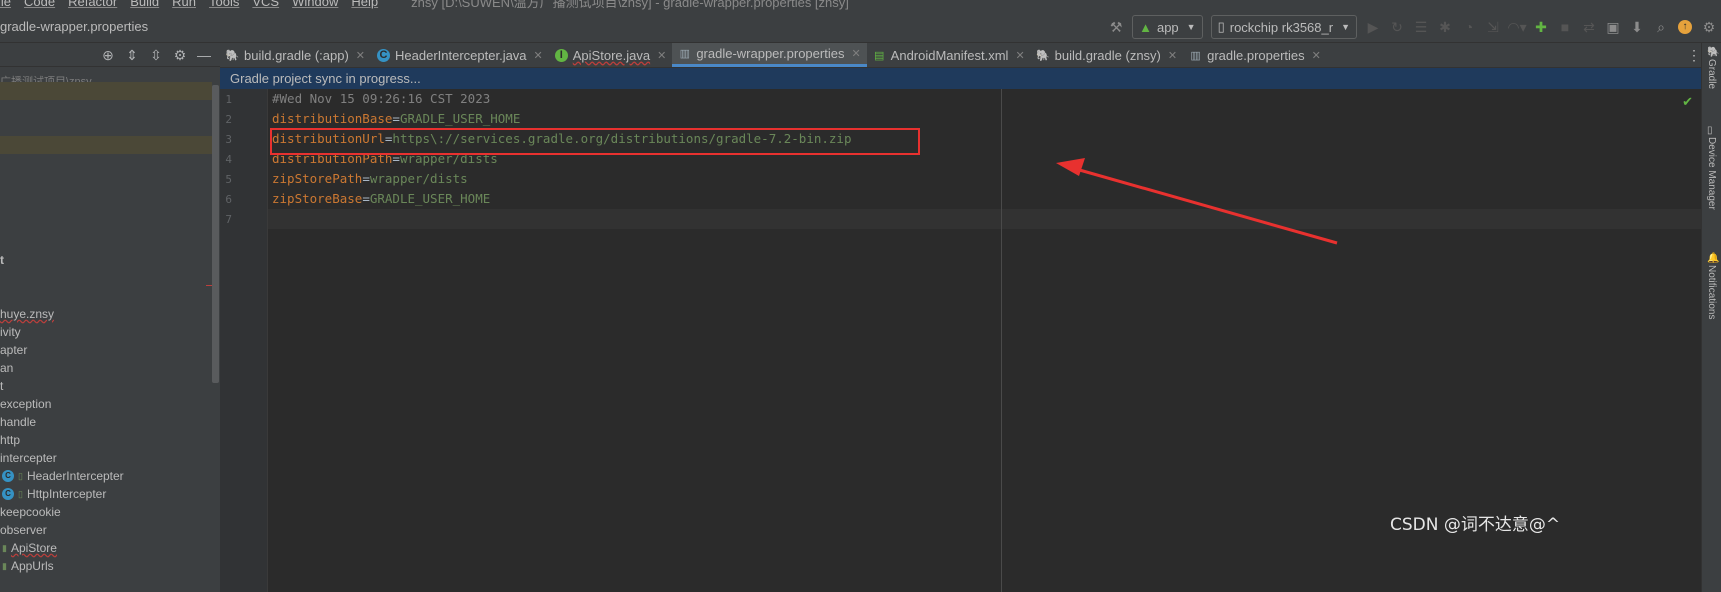  Describe the element at coordinates (224, 4) in the screenshot. I see `menu-item: Tools` at that location.